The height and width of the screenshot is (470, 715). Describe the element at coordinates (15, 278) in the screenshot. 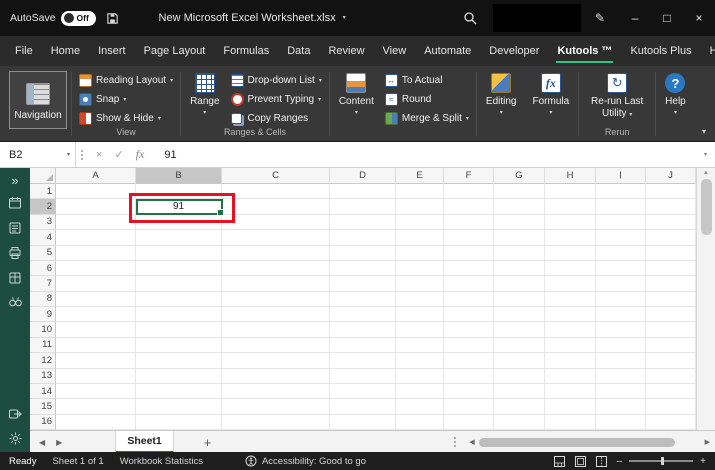

I see `name-manager-icon` at that location.